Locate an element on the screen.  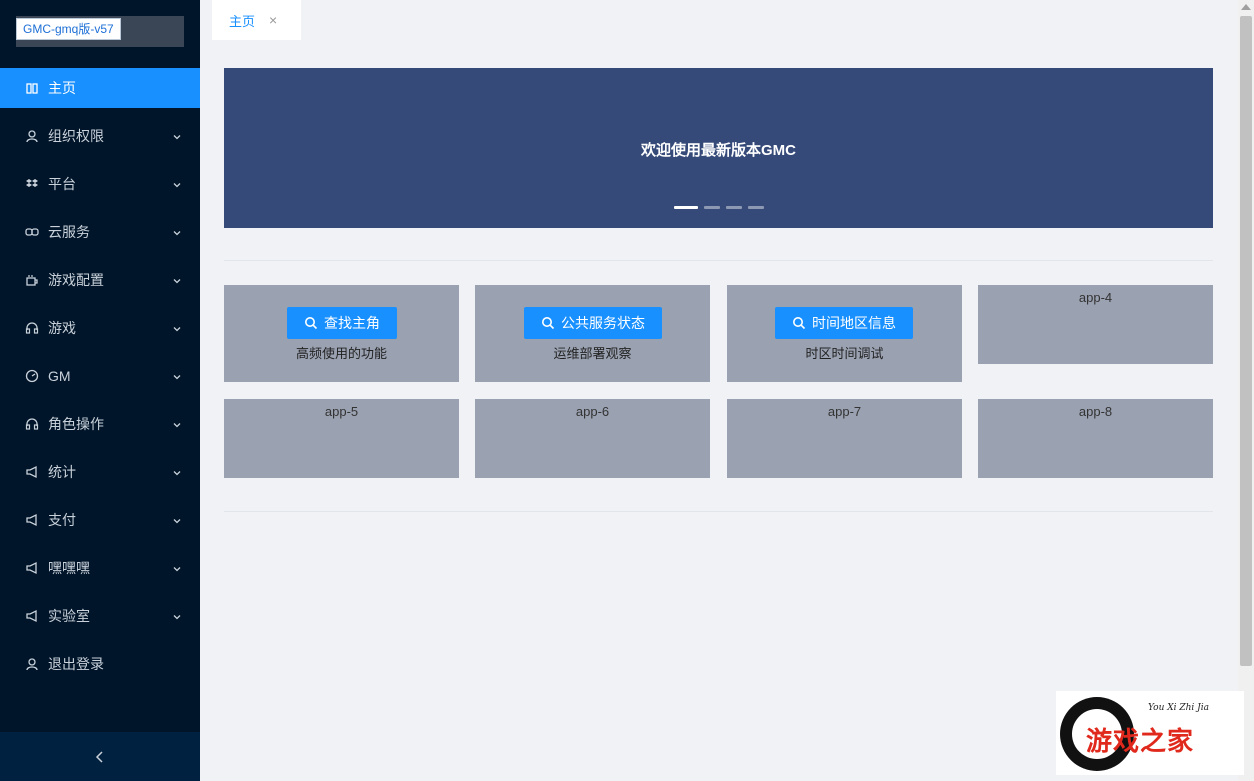
sidebar-item-2: 平台 is located at coordinates (100, 184).